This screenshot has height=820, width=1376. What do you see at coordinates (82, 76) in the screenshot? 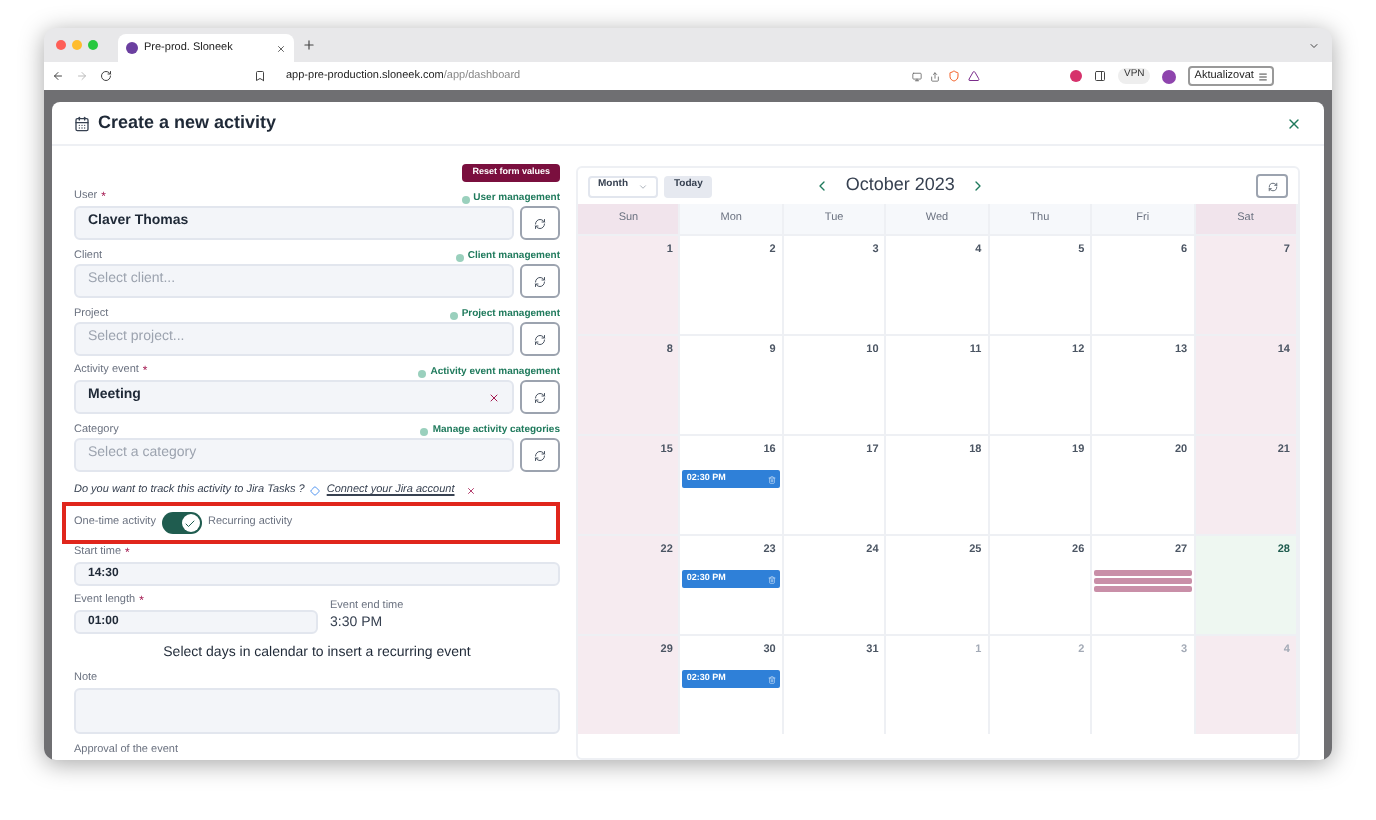
I see `forward-icon` at bounding box center [82, 76].